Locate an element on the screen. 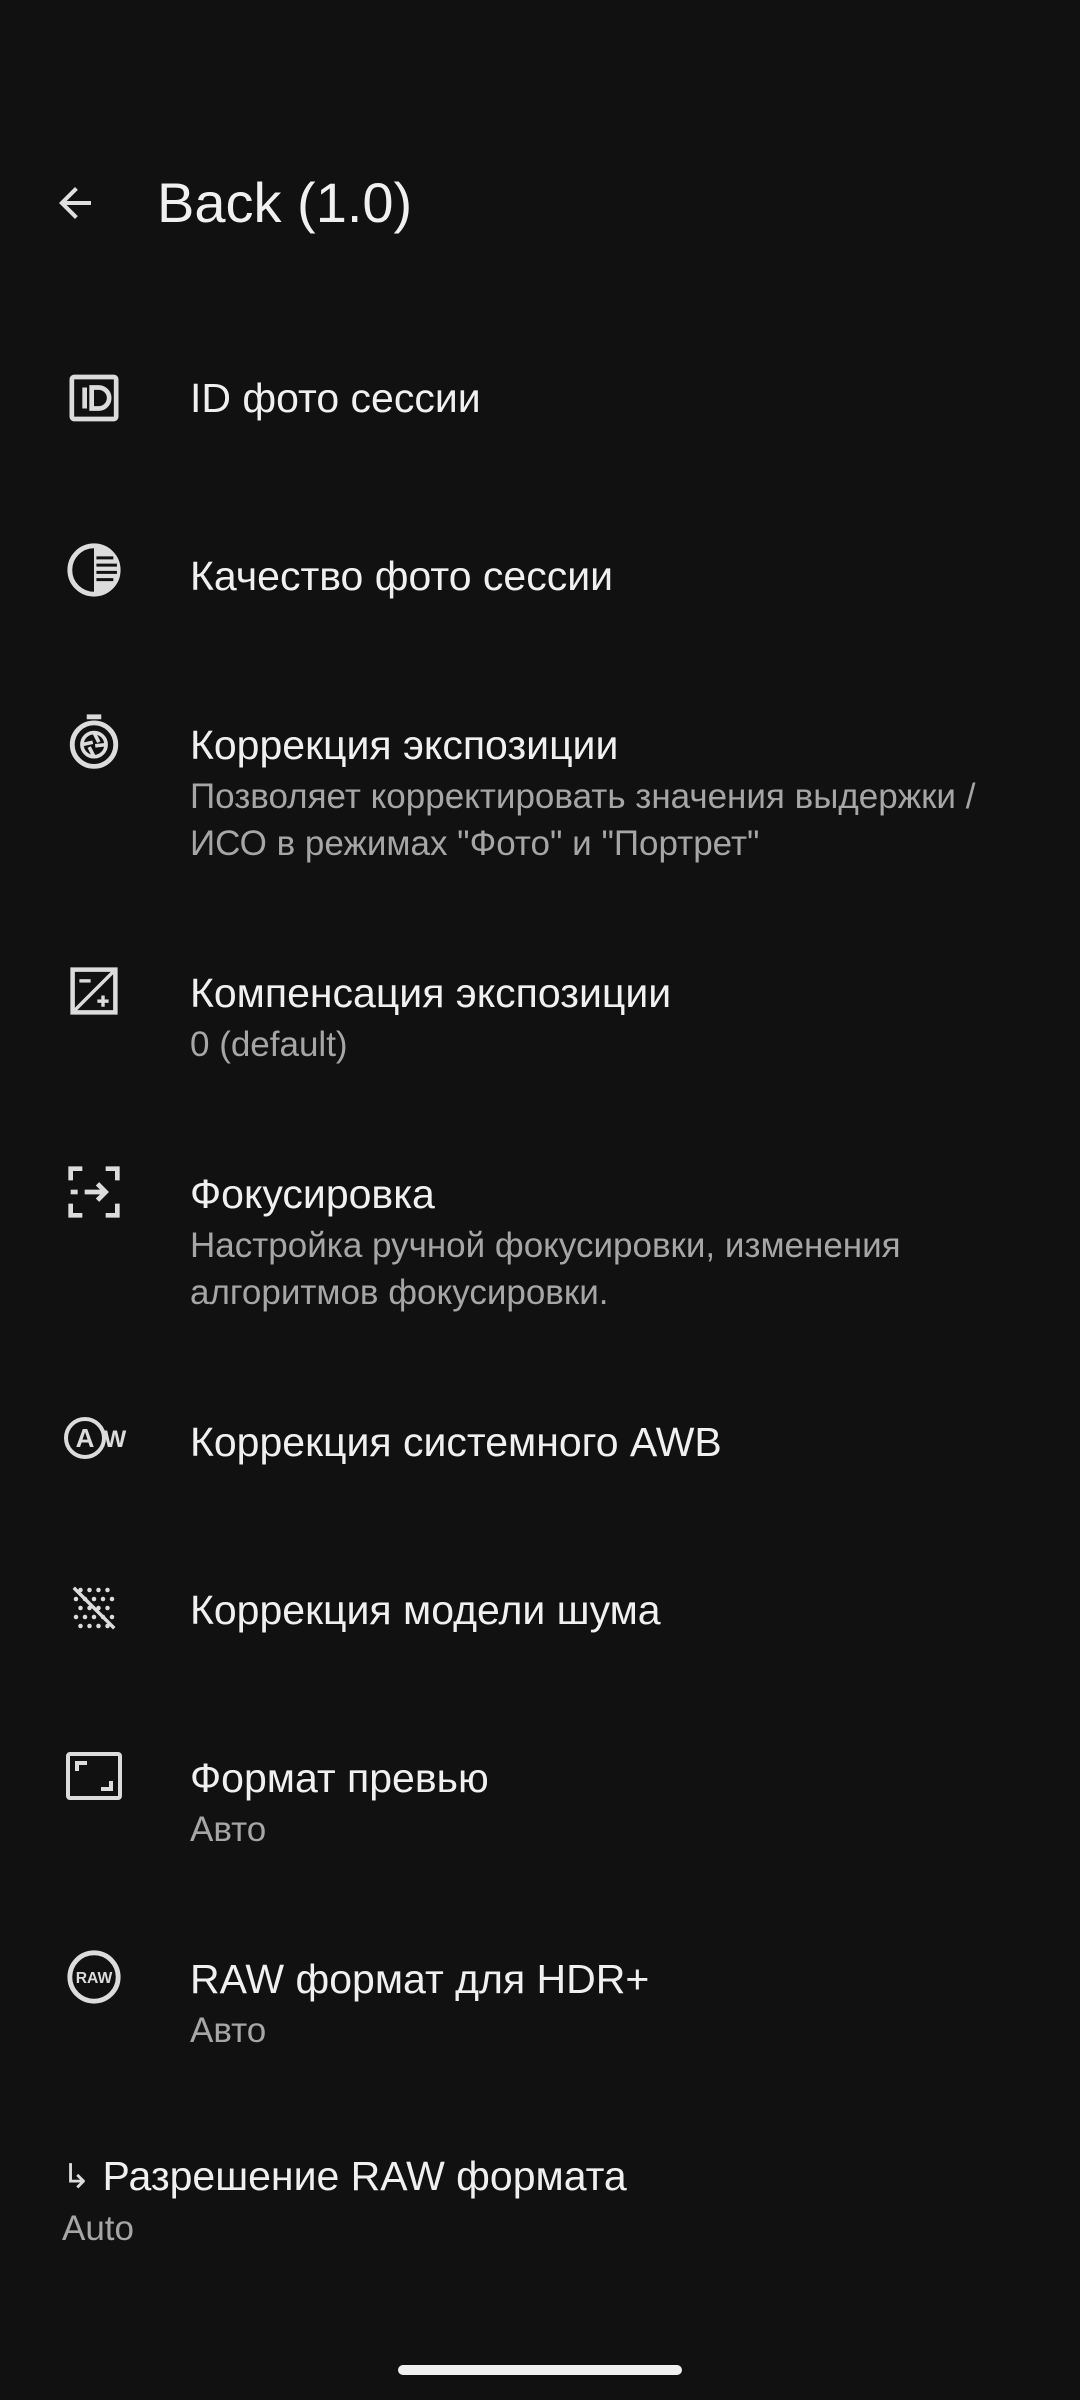  raw-icon: RAW is located at coordinates (94, 1977).